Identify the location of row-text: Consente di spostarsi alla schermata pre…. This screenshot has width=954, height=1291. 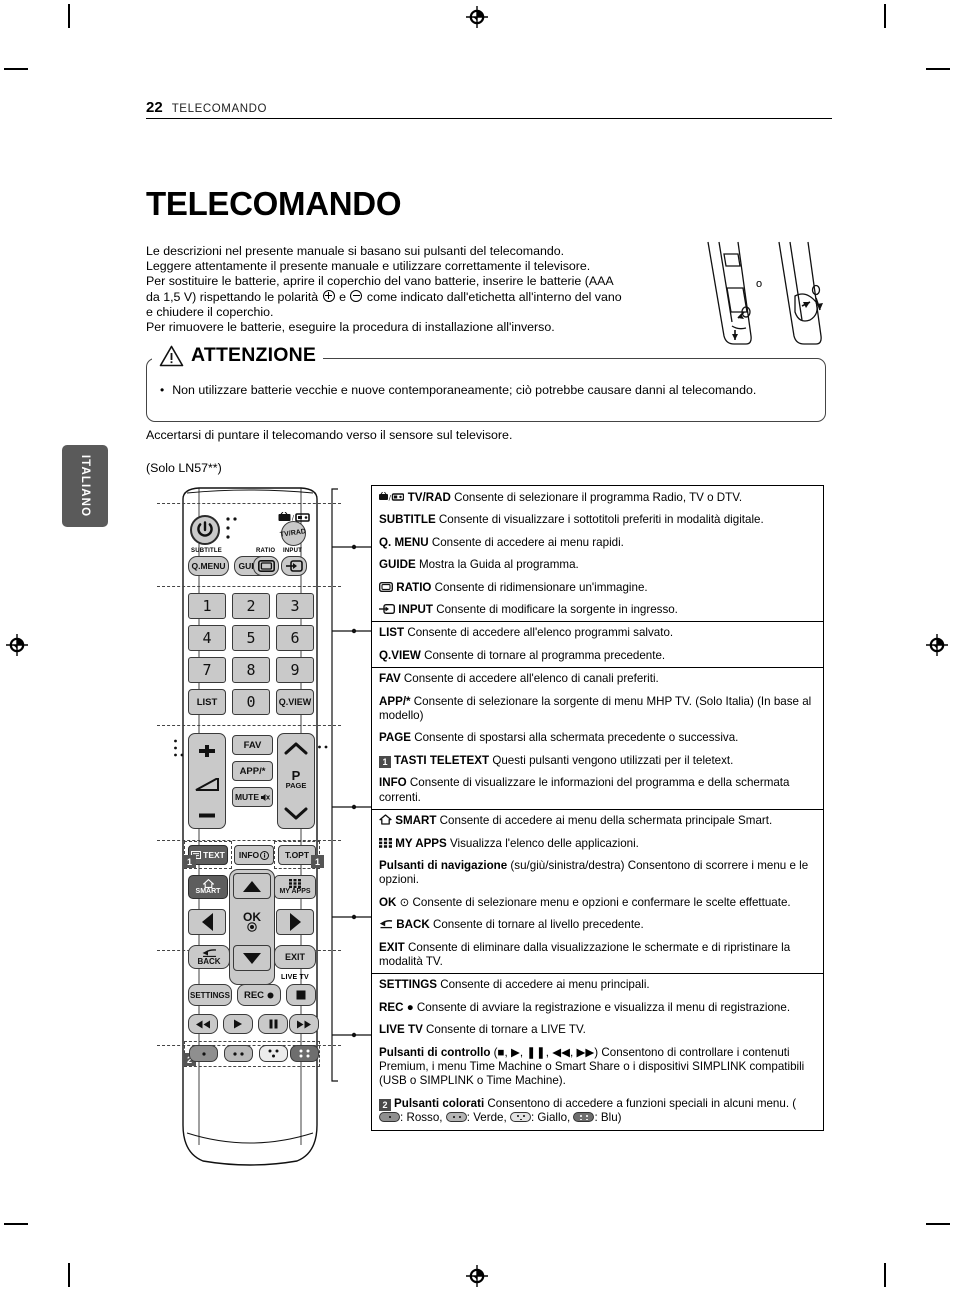
(575, 738).